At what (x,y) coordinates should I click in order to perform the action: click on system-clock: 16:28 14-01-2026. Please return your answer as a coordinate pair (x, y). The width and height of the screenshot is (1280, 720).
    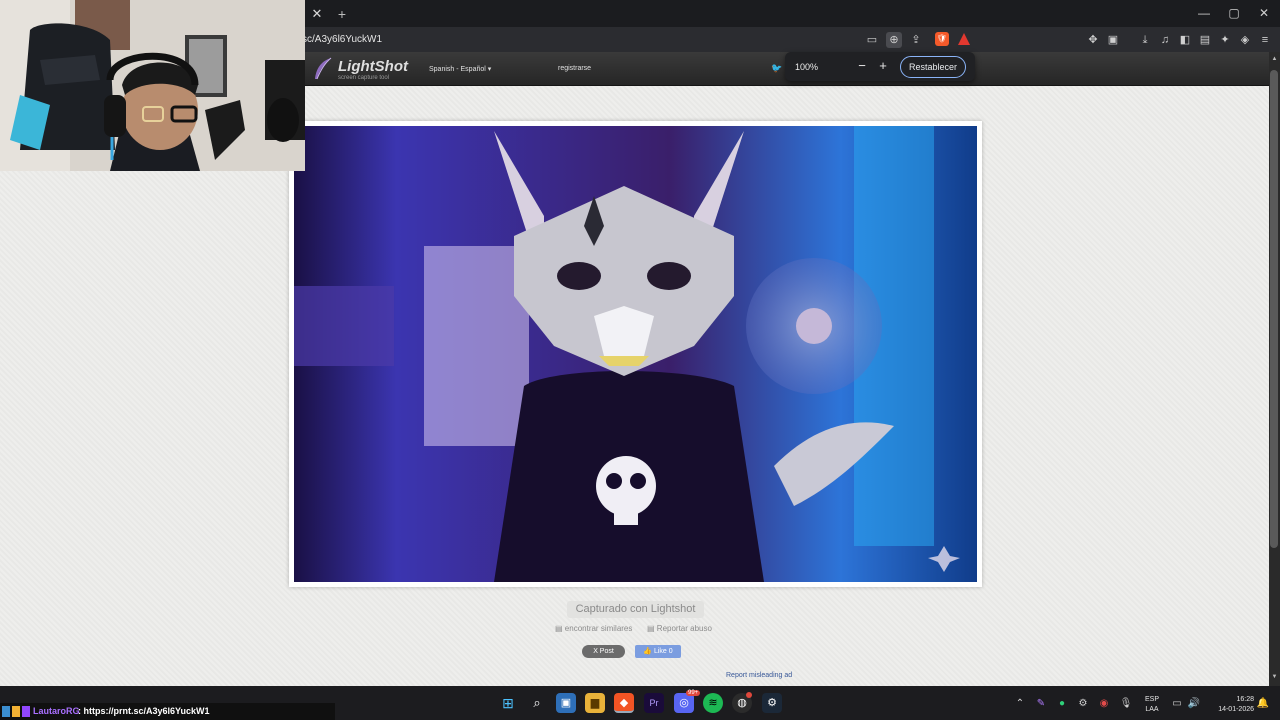
    Looking at the image, I should click on (1230, 705).